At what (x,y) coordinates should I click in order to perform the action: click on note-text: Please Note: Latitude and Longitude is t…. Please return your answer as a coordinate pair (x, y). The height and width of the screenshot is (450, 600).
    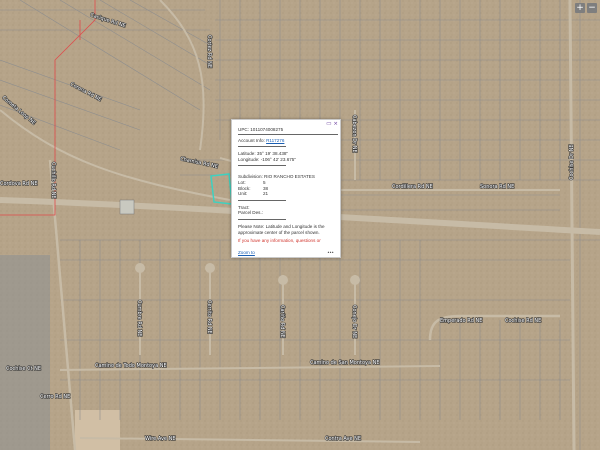
    Looking at the image, I should click on (281, 229).